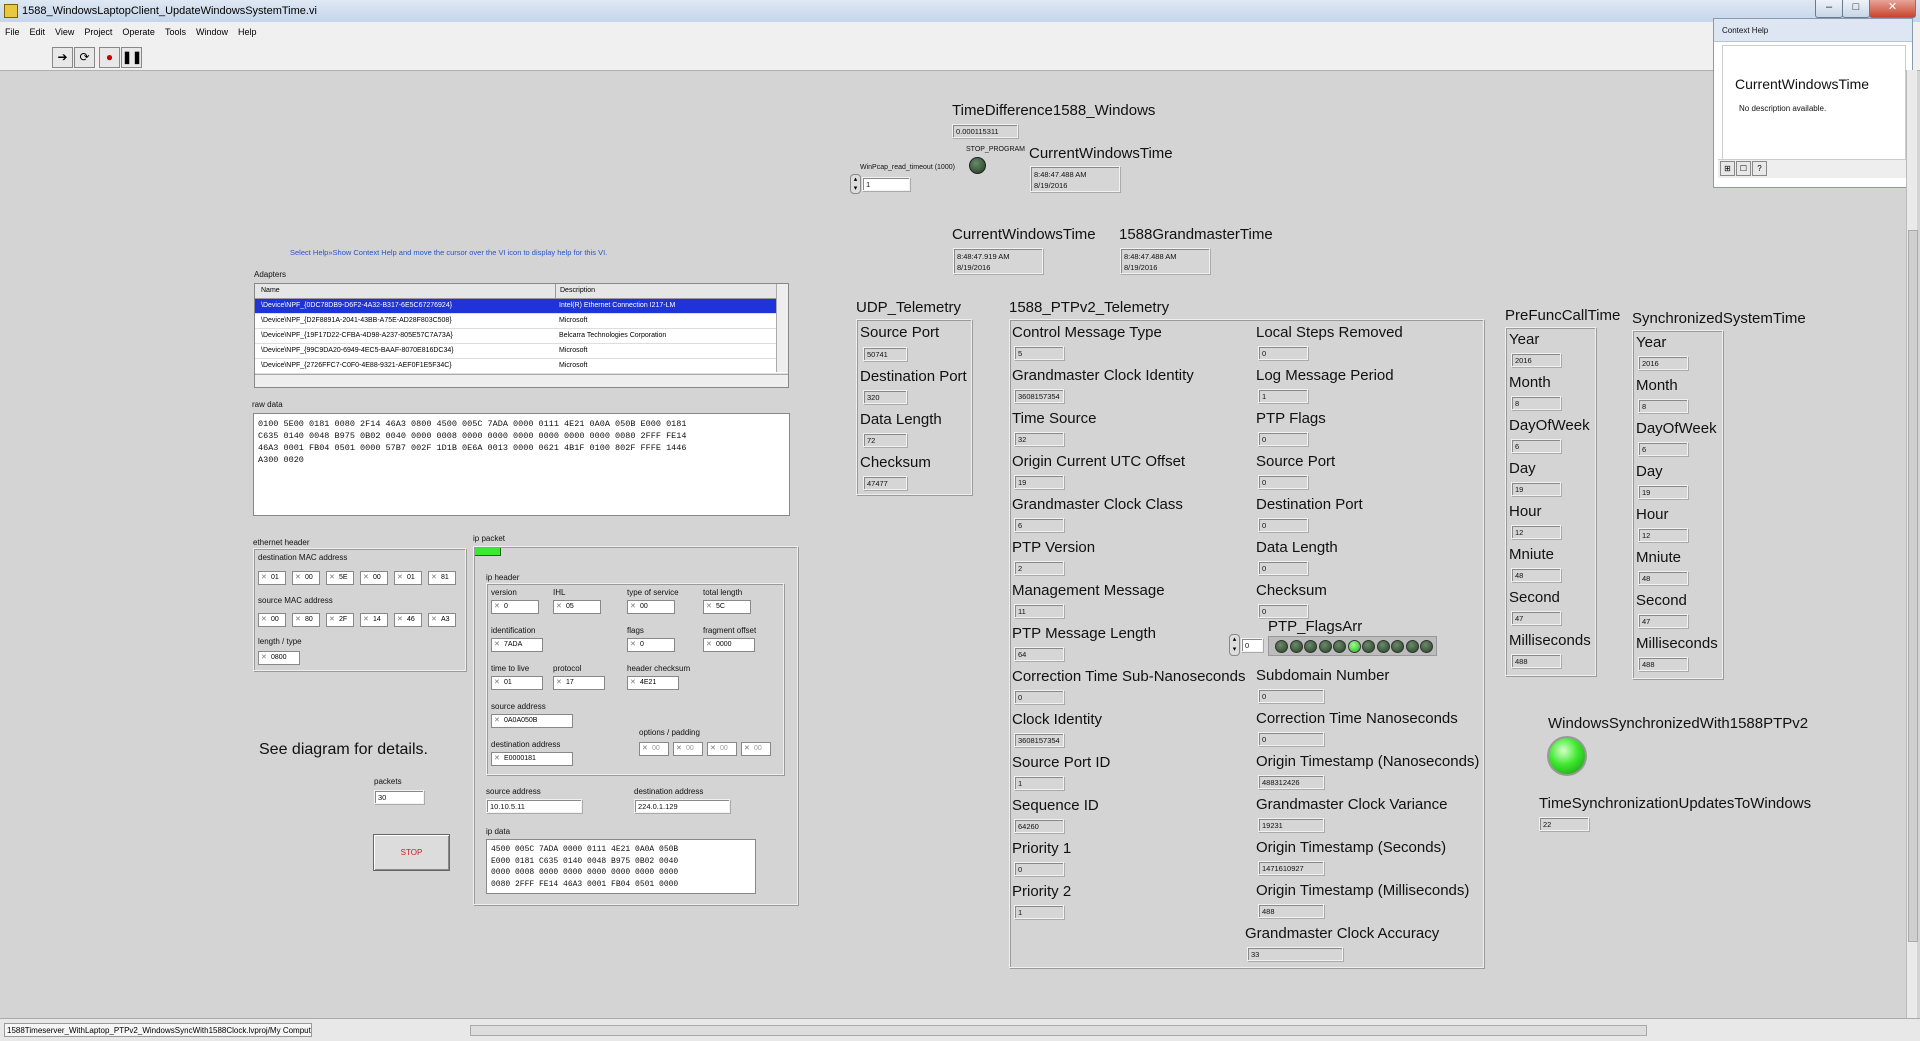 The width and height of the screenshot is (1920, 1041). Describe the element at coordinates (272, 620) in the screenshot. I see `src-mac-byte: ✕ 00` at that location.